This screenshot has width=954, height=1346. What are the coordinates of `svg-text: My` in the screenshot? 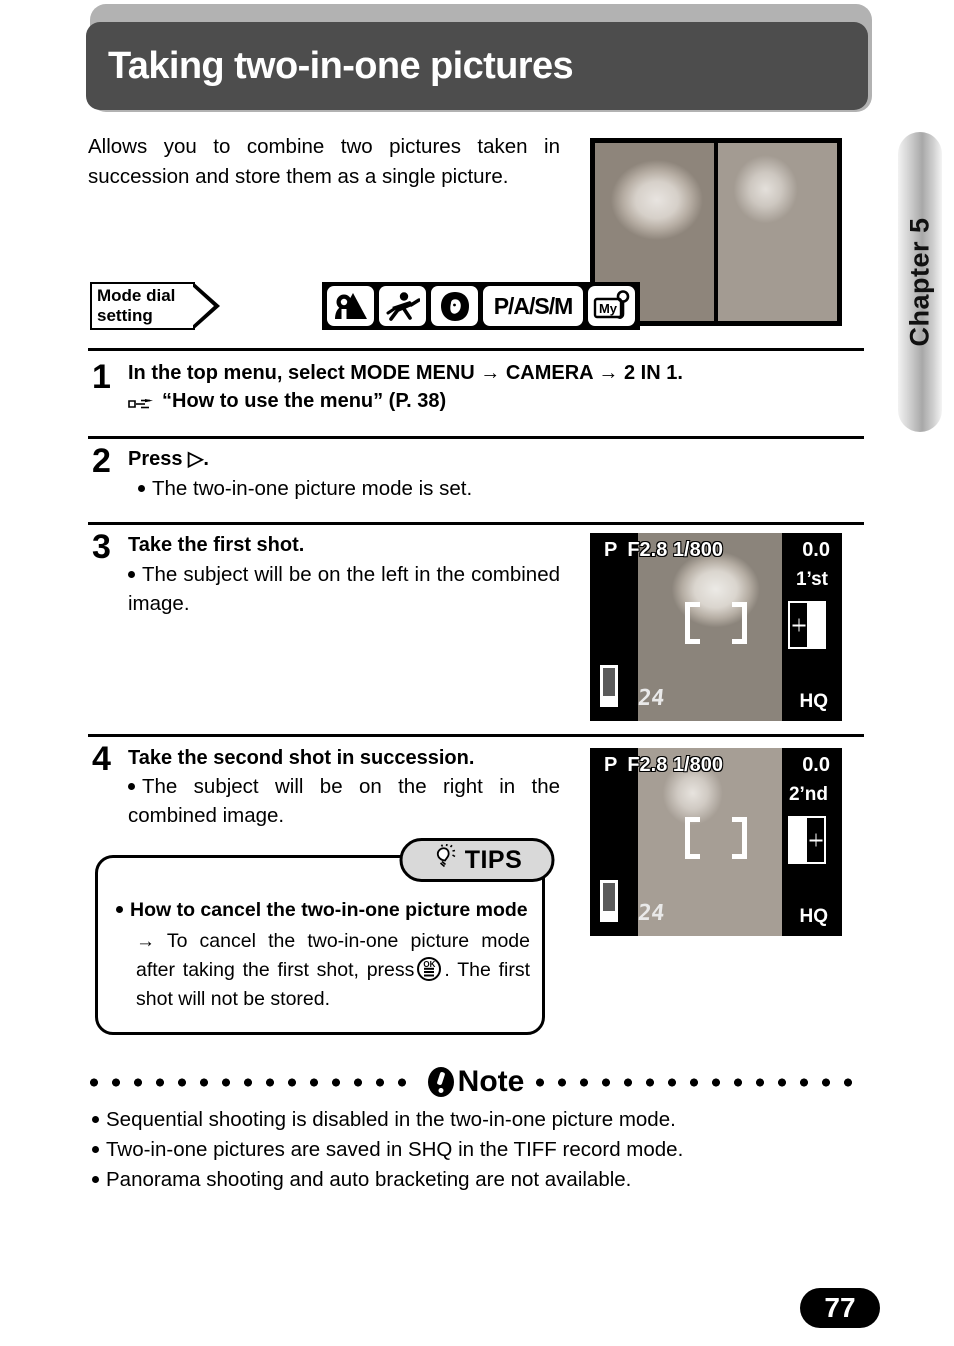 It's located at (607, 308).